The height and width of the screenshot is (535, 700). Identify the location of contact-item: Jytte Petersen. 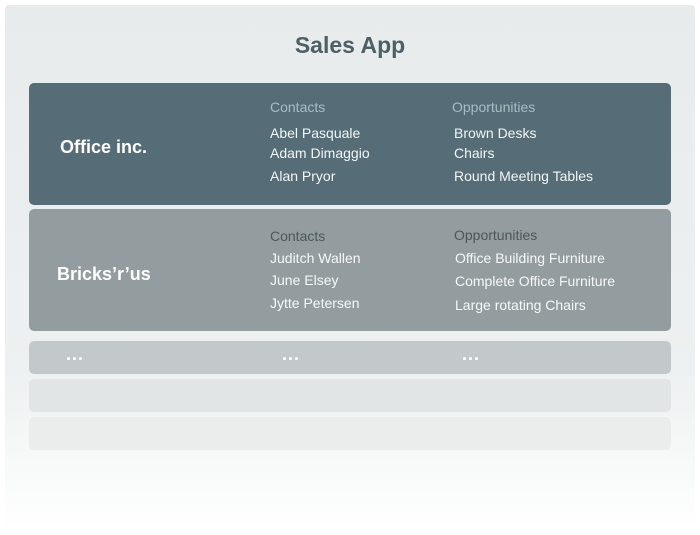
(315, 303).